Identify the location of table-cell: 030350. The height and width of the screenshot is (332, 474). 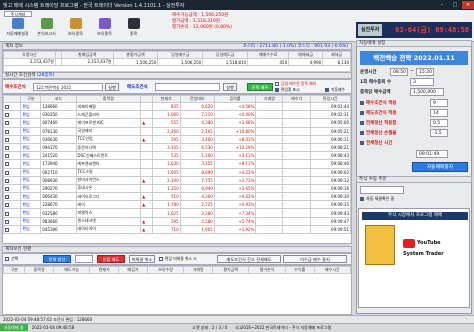
(58, 115).